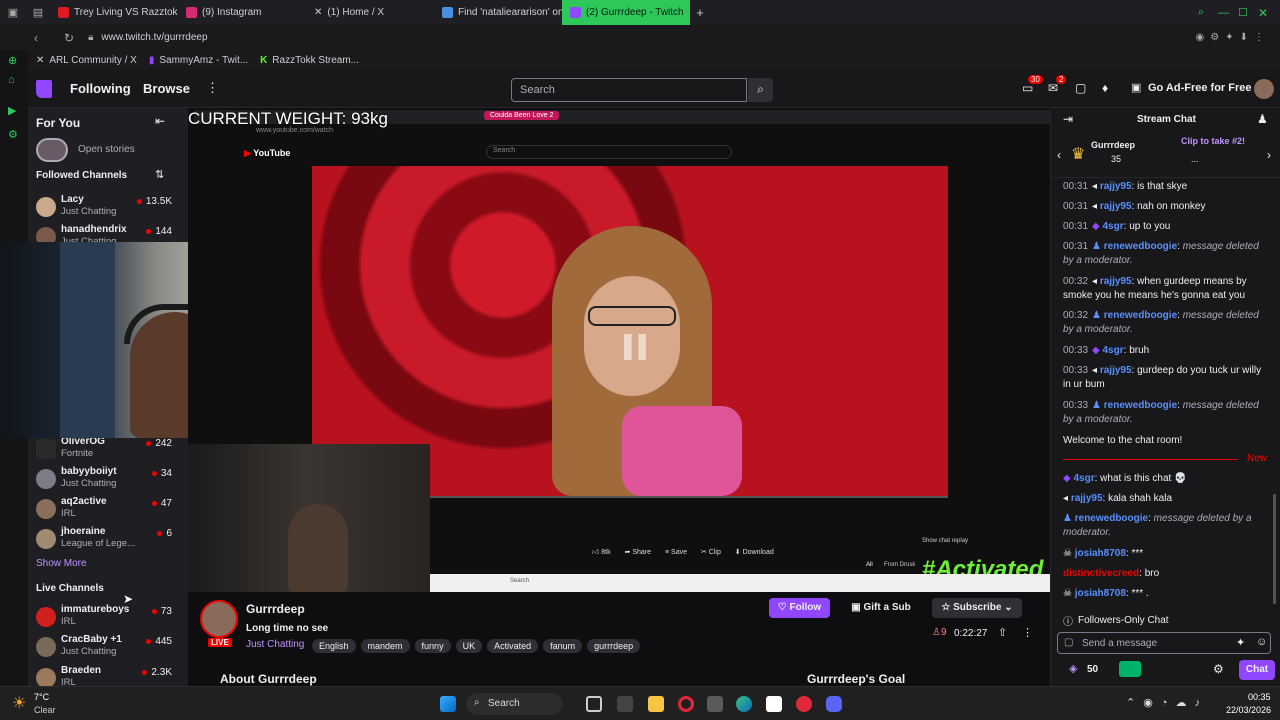 This screenshot has height=720, width=1280. I want to click on url-field: www.twitch.tv/gurrrdeep, so click(154, 37).